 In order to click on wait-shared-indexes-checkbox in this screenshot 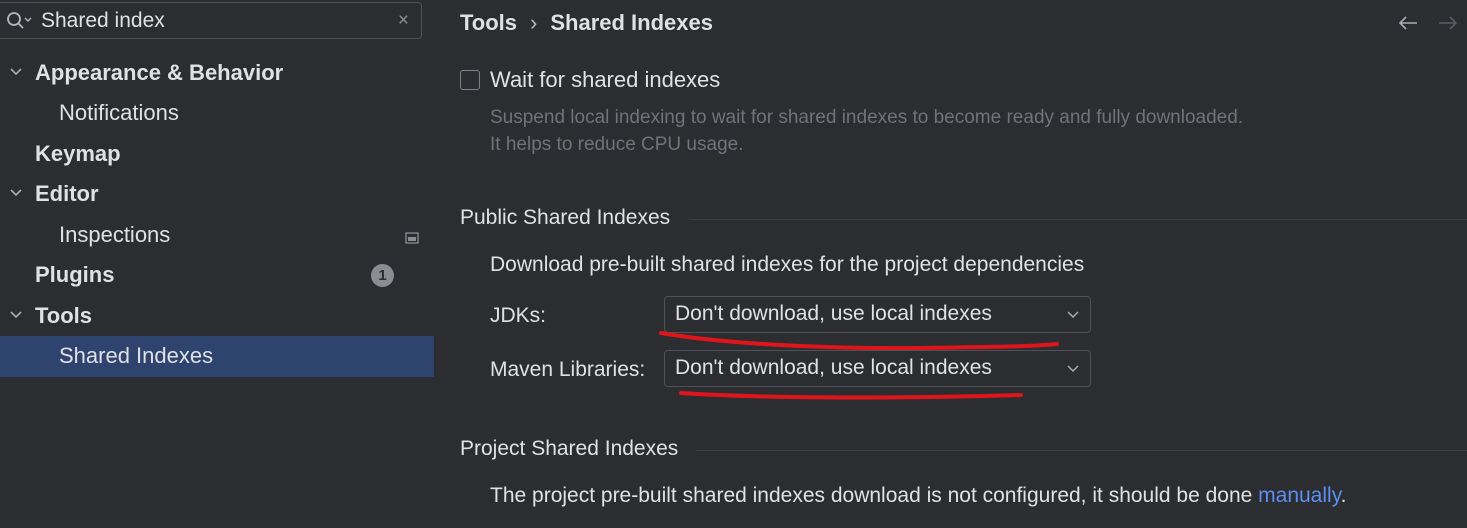, I will do `click(470, 80)`.